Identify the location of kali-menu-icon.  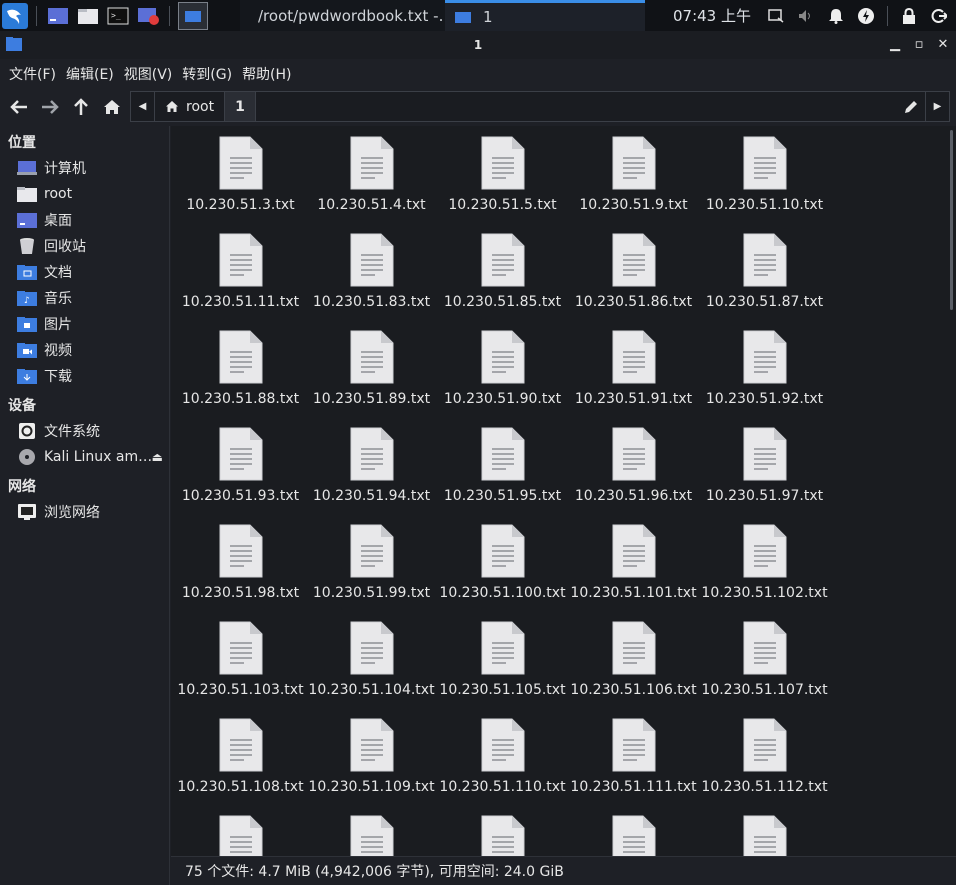
(15, 15).